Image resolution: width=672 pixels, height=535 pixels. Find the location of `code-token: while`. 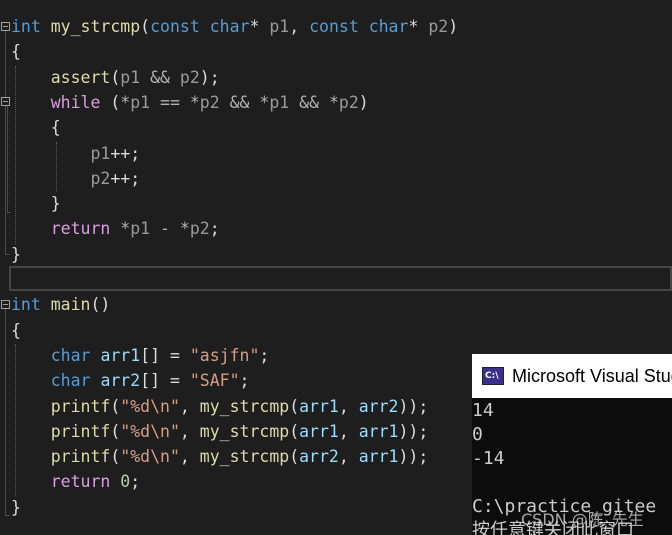

code-token: while is located at coordinates (75, 102).